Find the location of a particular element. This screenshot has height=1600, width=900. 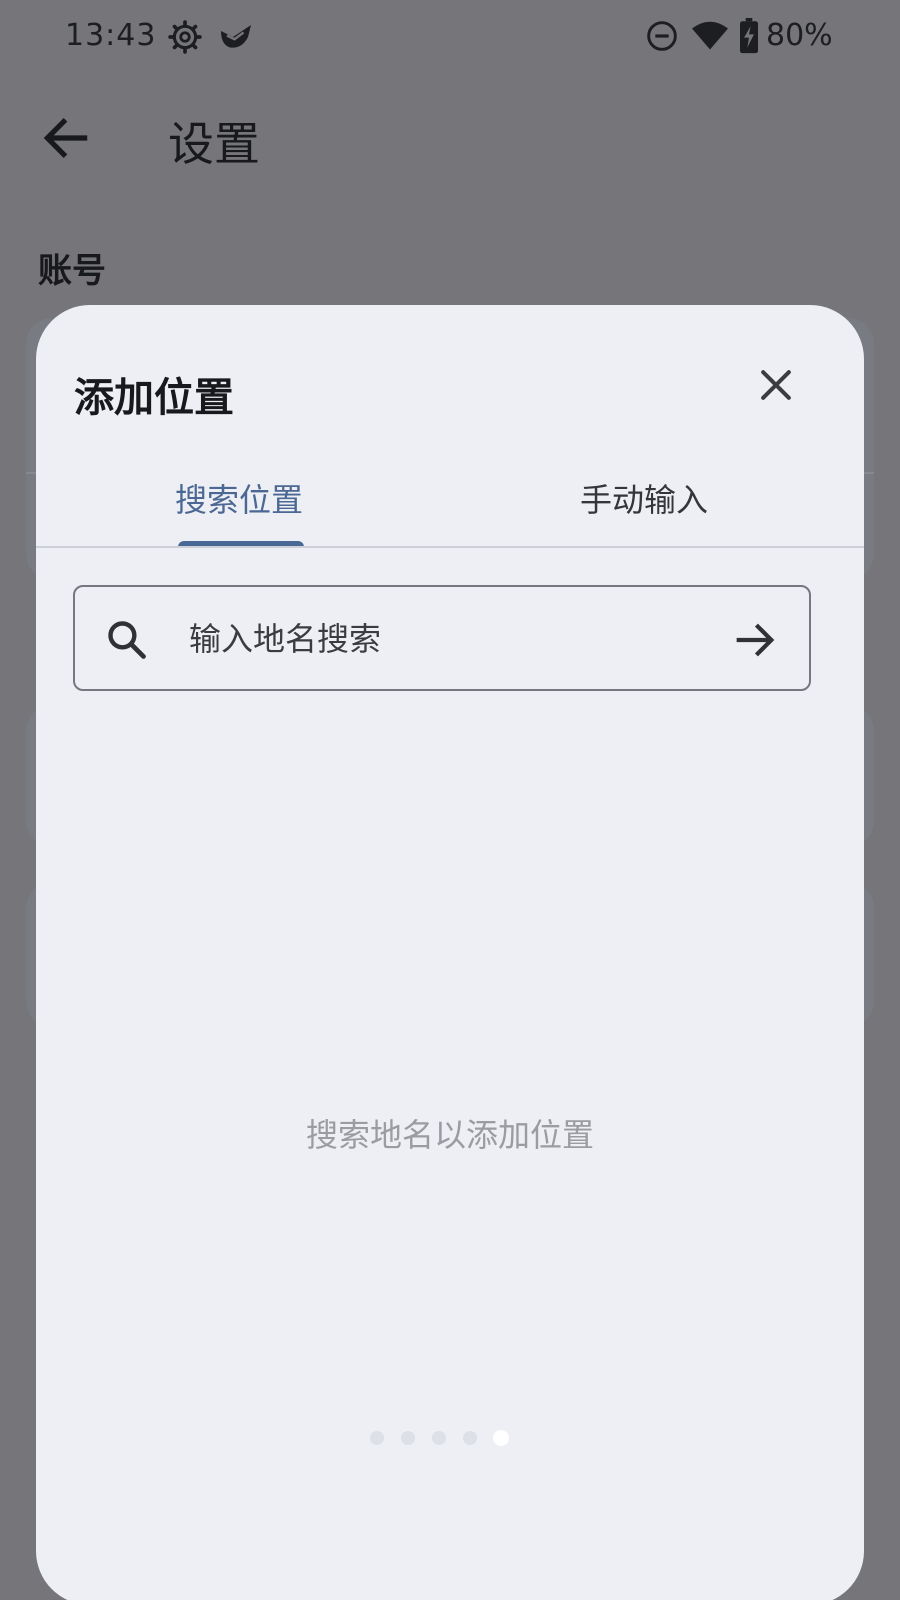

battery-percentage: 80% is located at coordinates (799, 35).